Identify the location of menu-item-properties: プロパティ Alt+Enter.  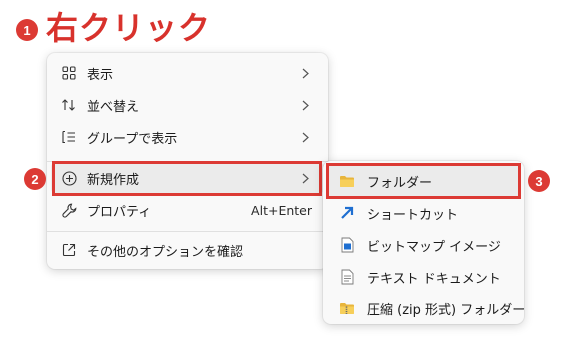
(187, 210).